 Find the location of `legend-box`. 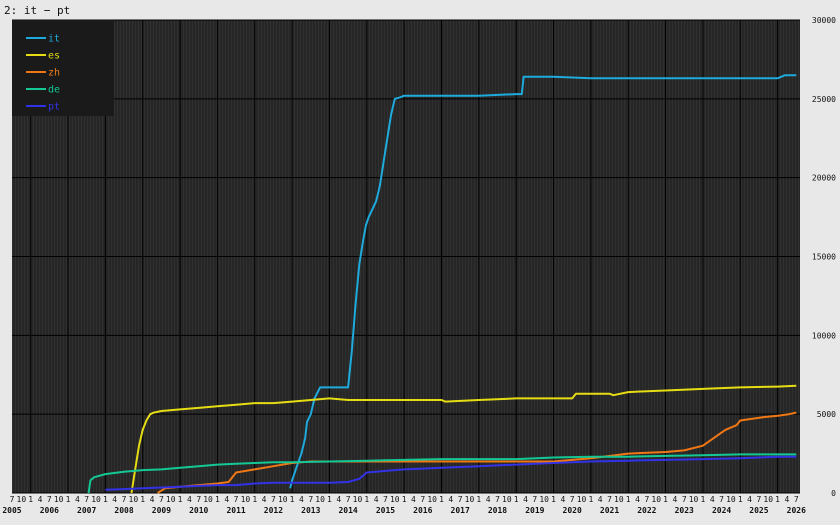

legend-box is located at coordinates (63, 68).